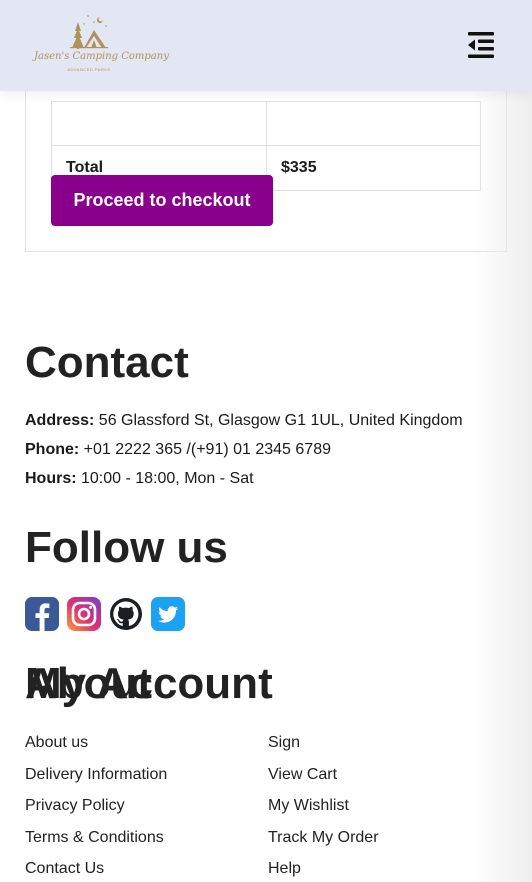  I want to click on contact-heading: Contact, so click(107, 362).